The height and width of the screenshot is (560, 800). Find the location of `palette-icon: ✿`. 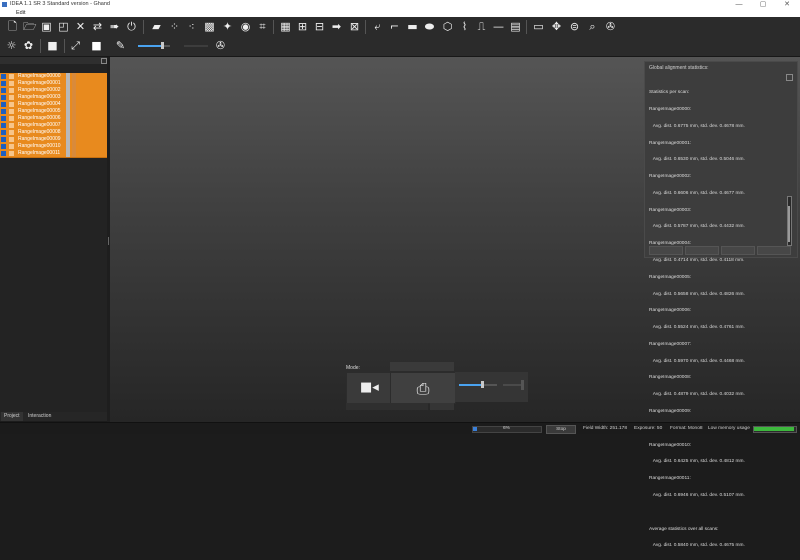

palette-icon: ✿ is located at coordinates (28, 45).